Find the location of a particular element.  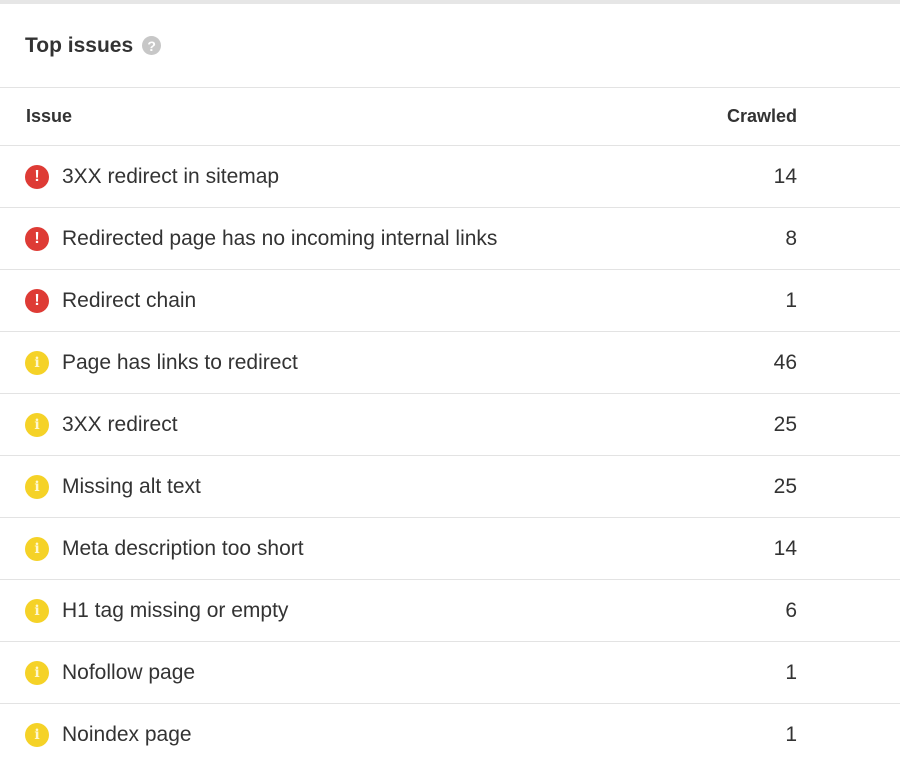

table-row: i Page has links to redirect 46 is located at coordinates (450, 363).